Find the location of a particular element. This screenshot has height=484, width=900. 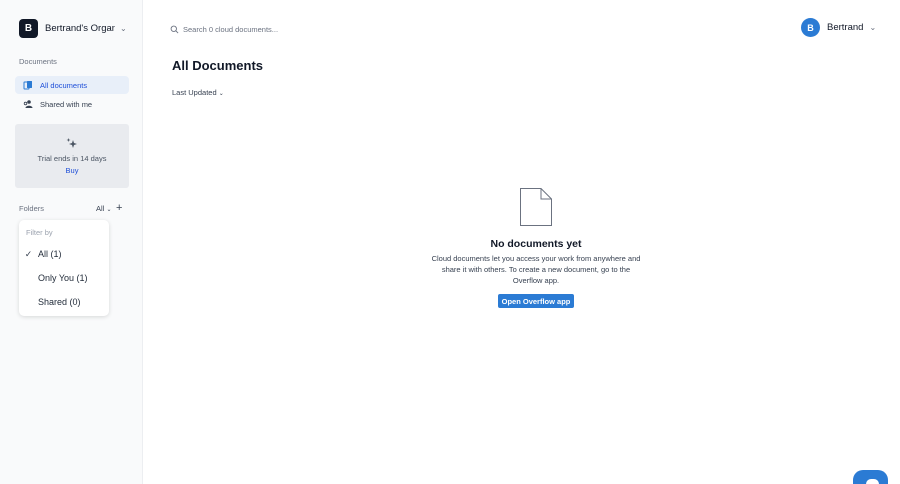

org-switcher: B Bertrand's Organization ⌄ is located at coordinates (74, 28).